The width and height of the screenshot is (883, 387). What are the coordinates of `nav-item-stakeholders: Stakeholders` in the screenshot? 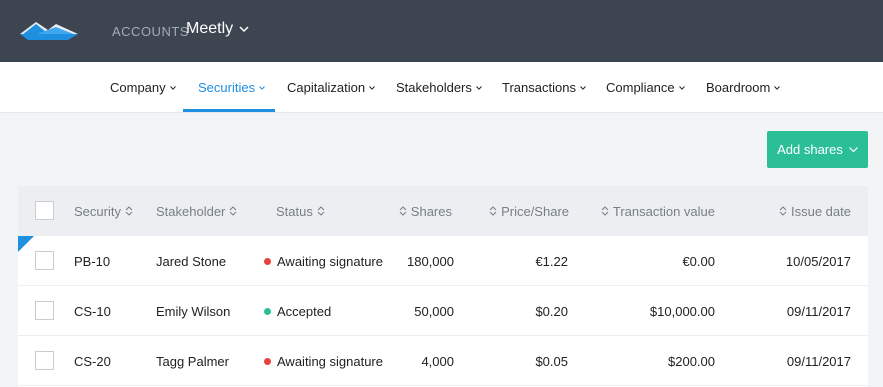 It's located at (439, 87).